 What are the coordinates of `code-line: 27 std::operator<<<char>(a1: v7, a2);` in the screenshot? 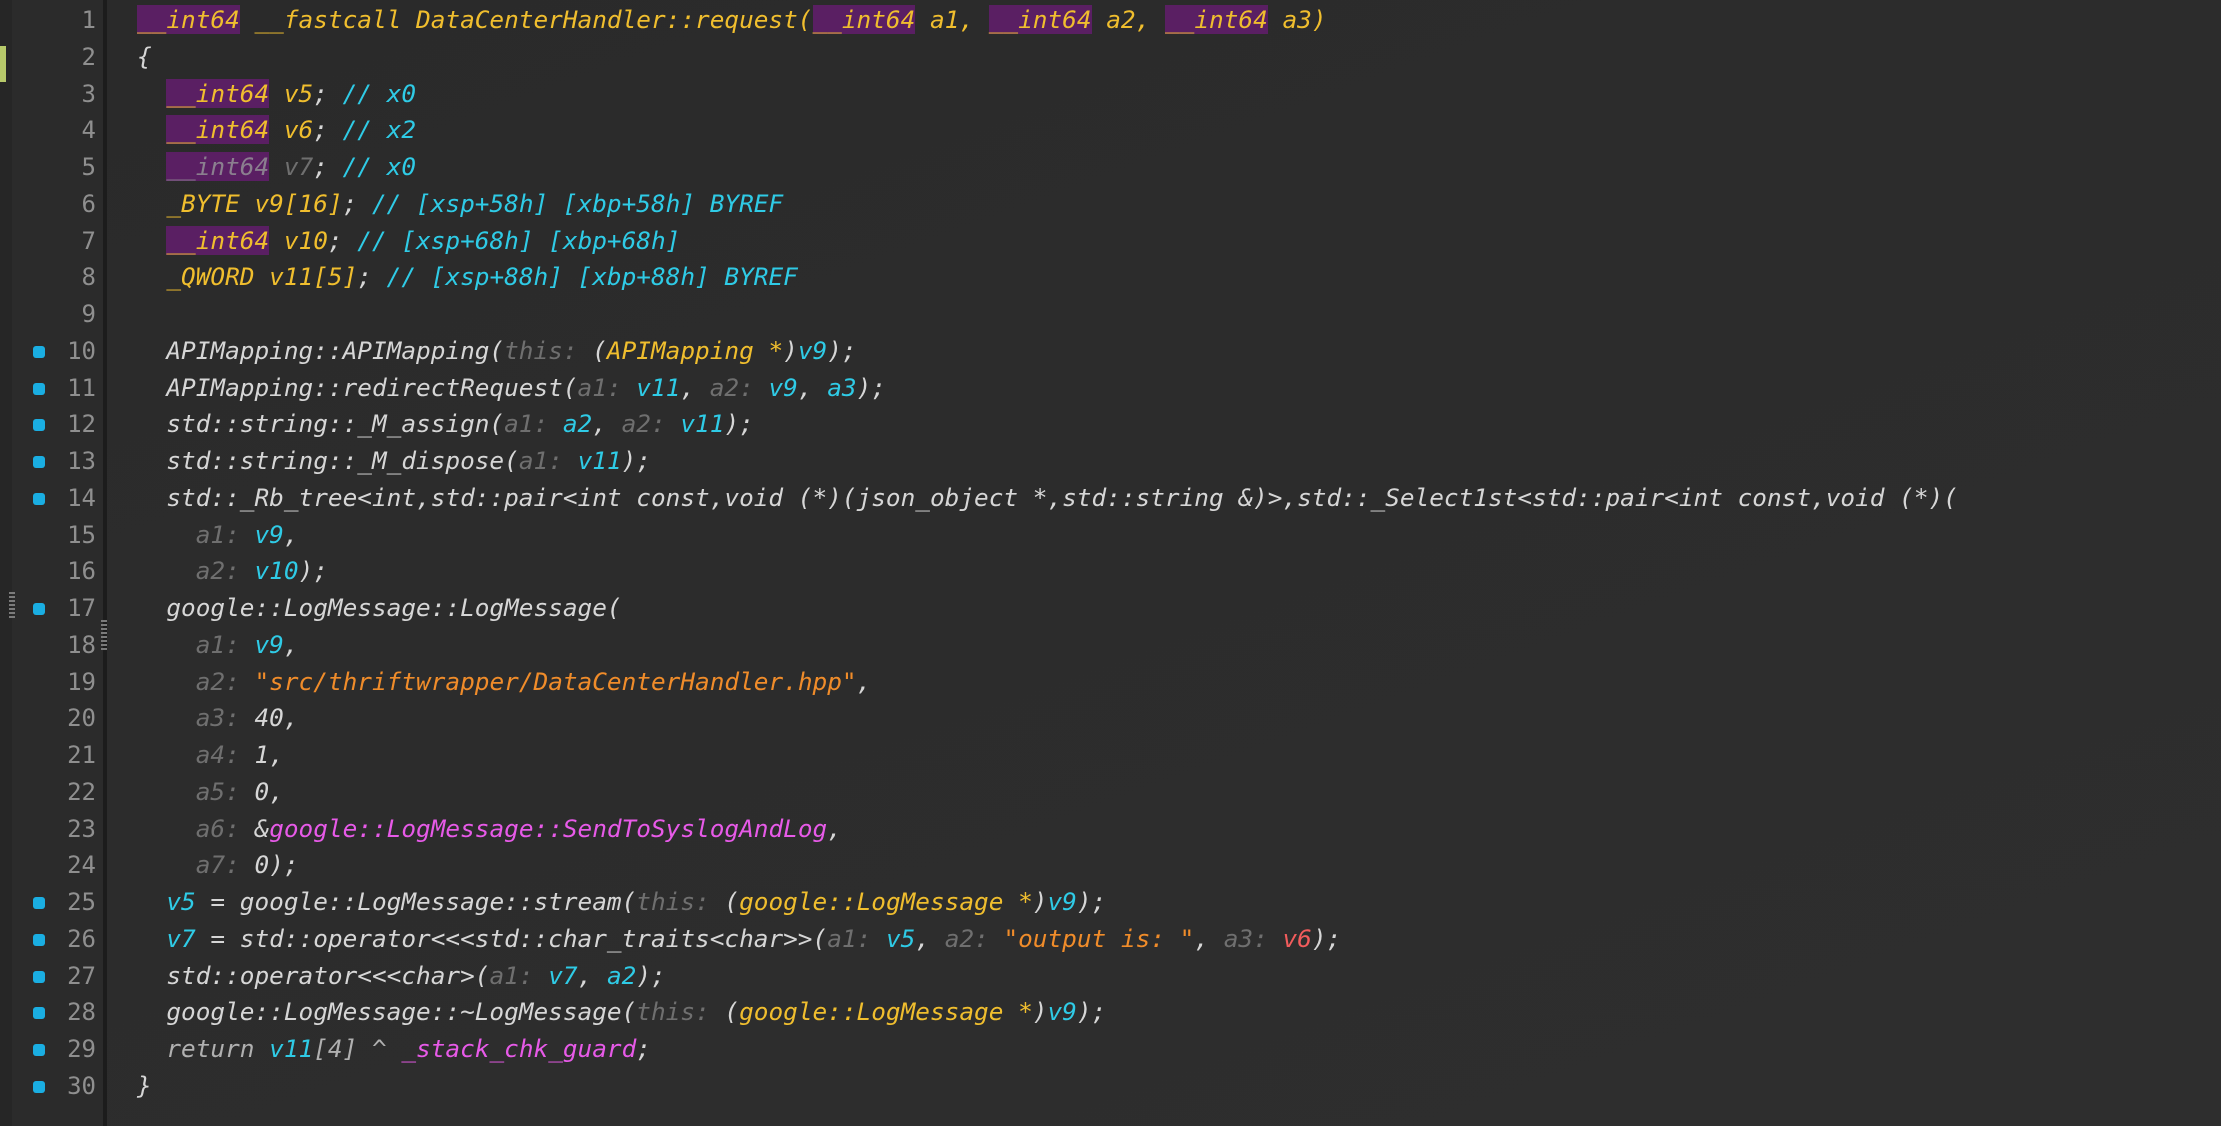 It's located at (1110, 976).